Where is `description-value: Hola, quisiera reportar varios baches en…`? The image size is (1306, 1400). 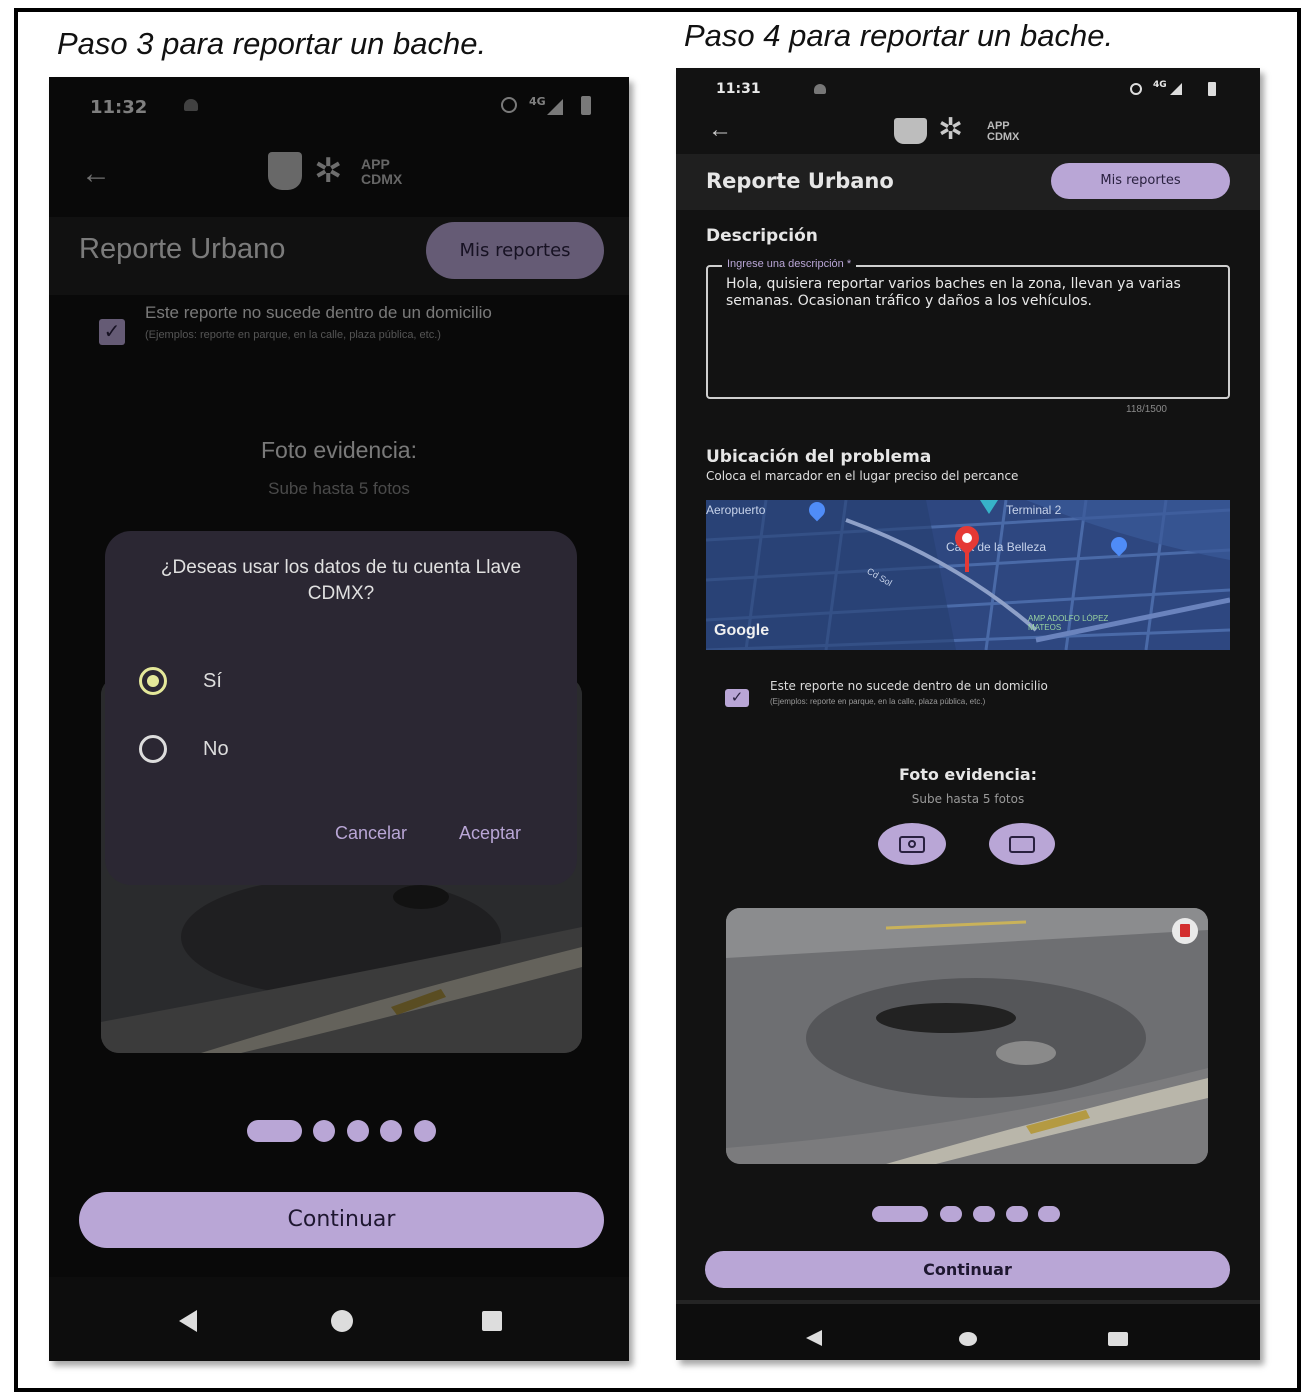
description-value: Hola, quisiera reportar varios baches en… is located at coordinates (953, 292).